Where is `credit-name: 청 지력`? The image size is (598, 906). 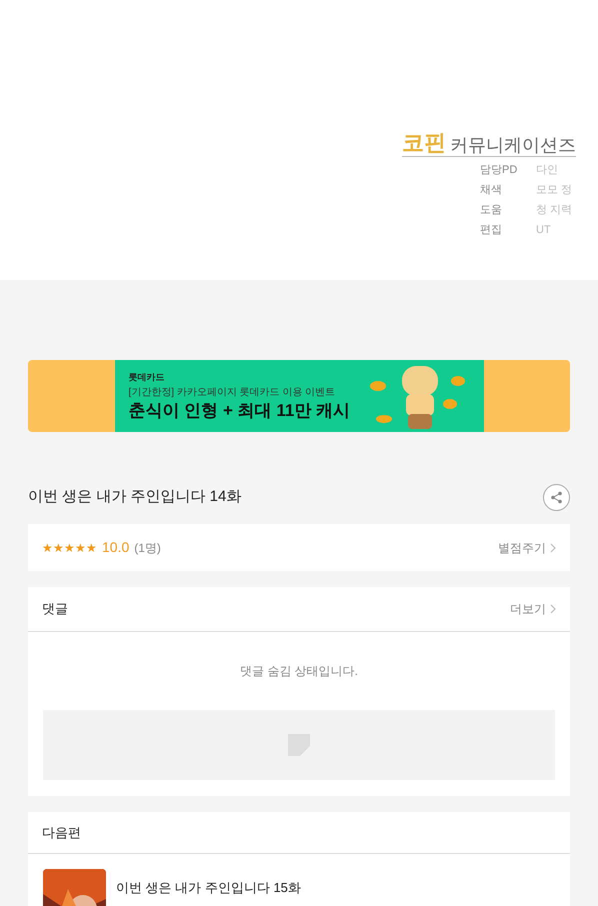 credit-name: 청 지력 is located at coordinates (554, 210).